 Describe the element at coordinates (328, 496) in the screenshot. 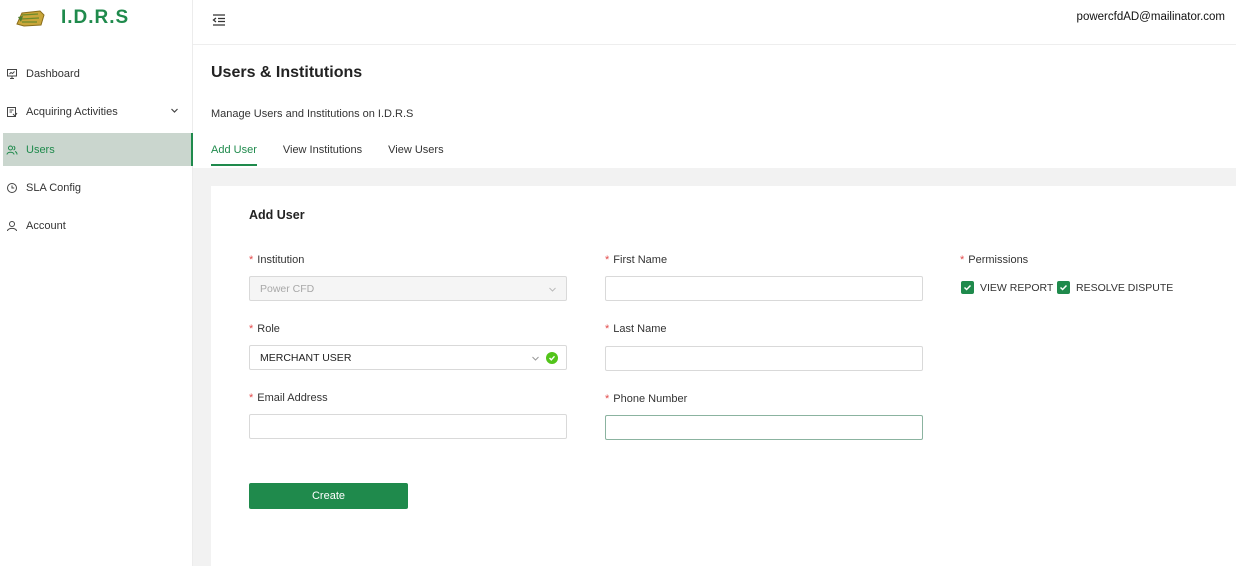

I see `create-button: Create` at that location.